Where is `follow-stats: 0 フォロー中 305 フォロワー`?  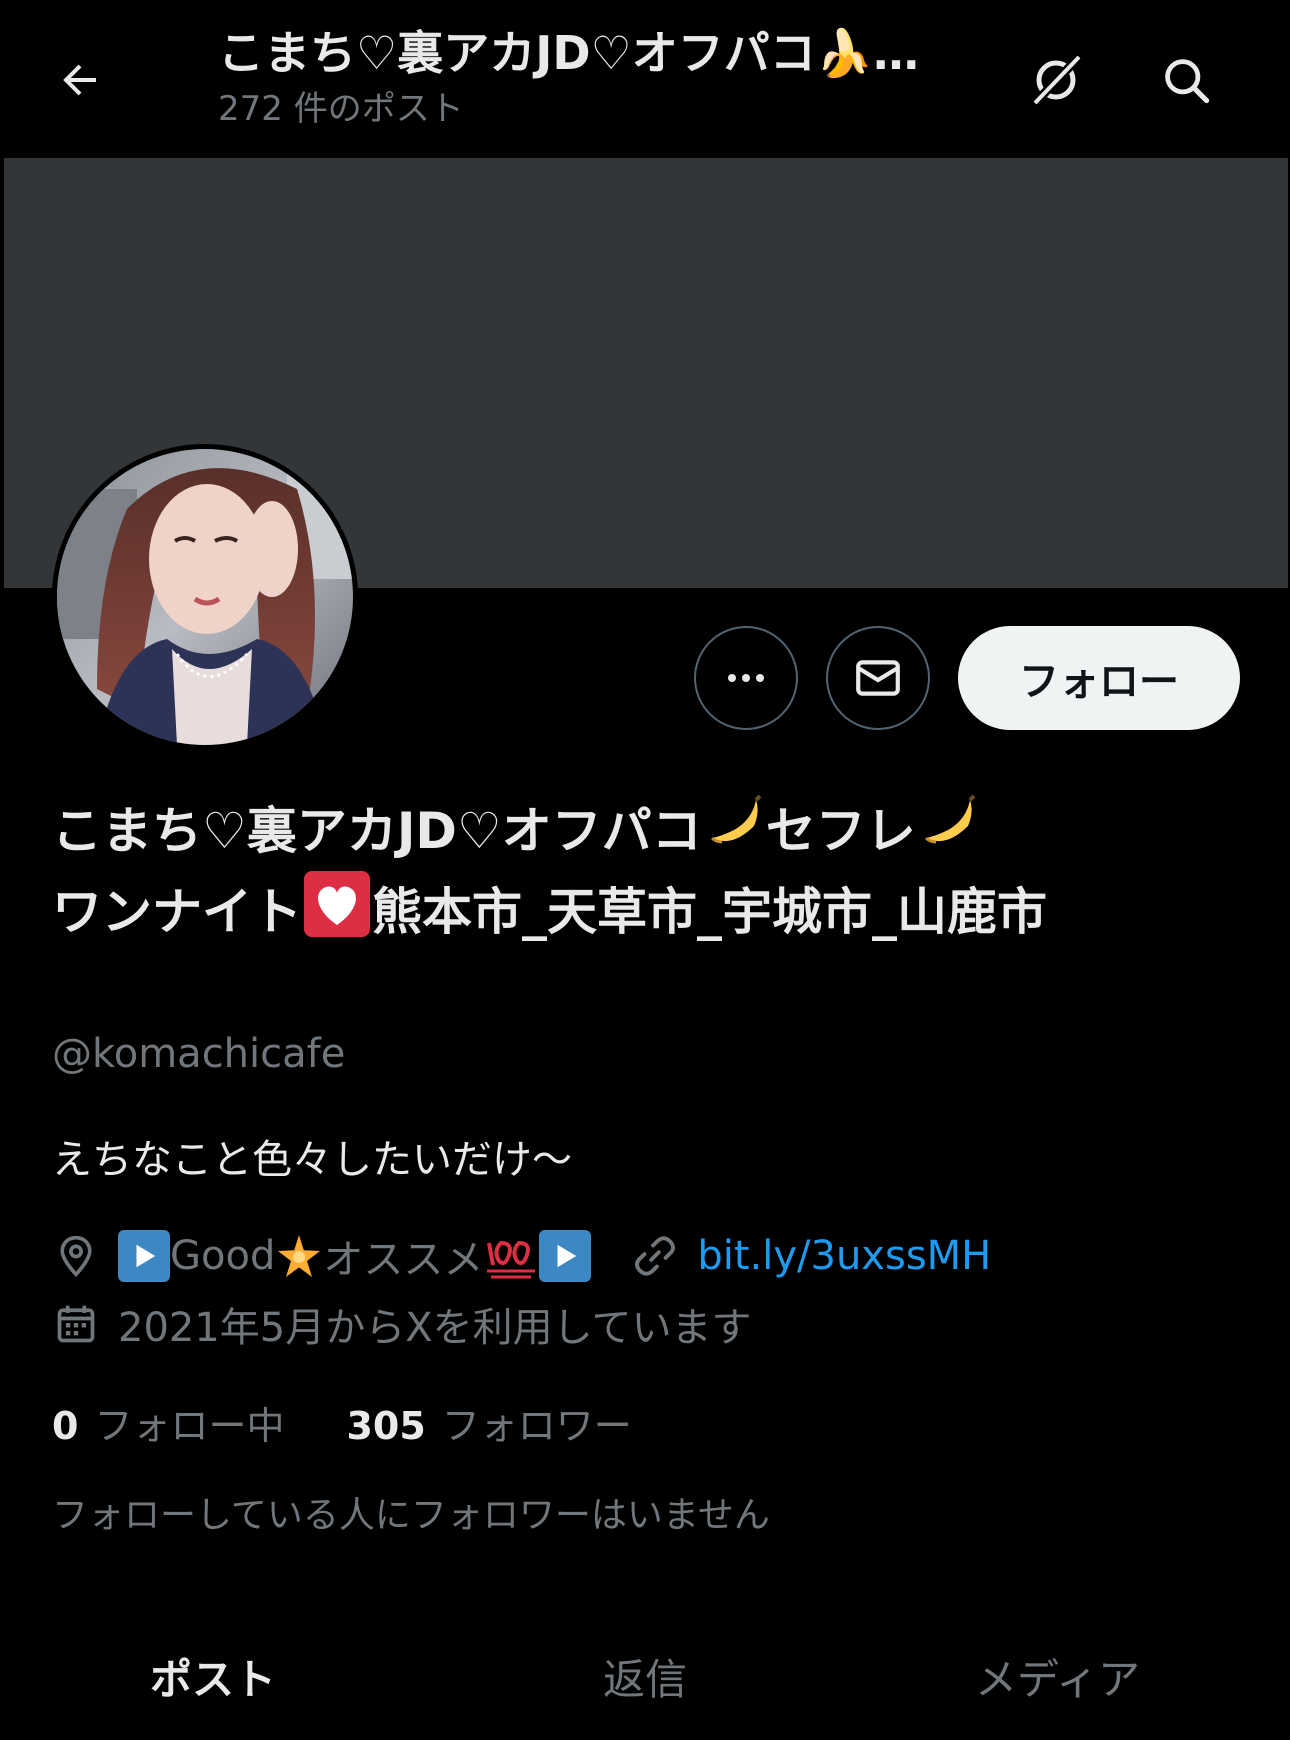
follow-stats: 0 フォロー中 305 フォロワー is located at coordinates (342, 1426).